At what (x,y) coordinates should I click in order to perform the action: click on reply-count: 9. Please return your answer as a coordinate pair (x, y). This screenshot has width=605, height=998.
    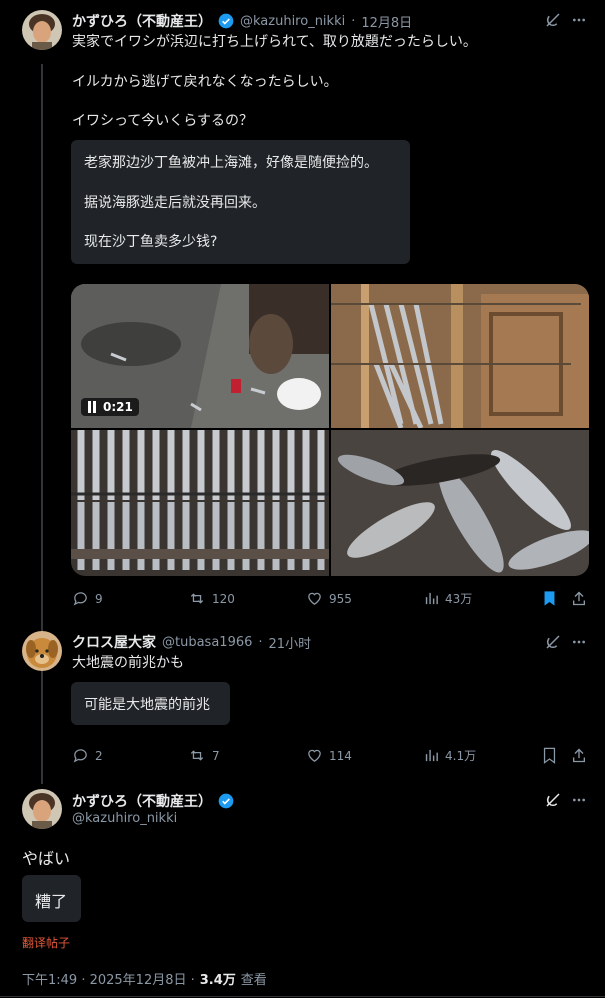
    Looking at the image, I should click on (99, 598).